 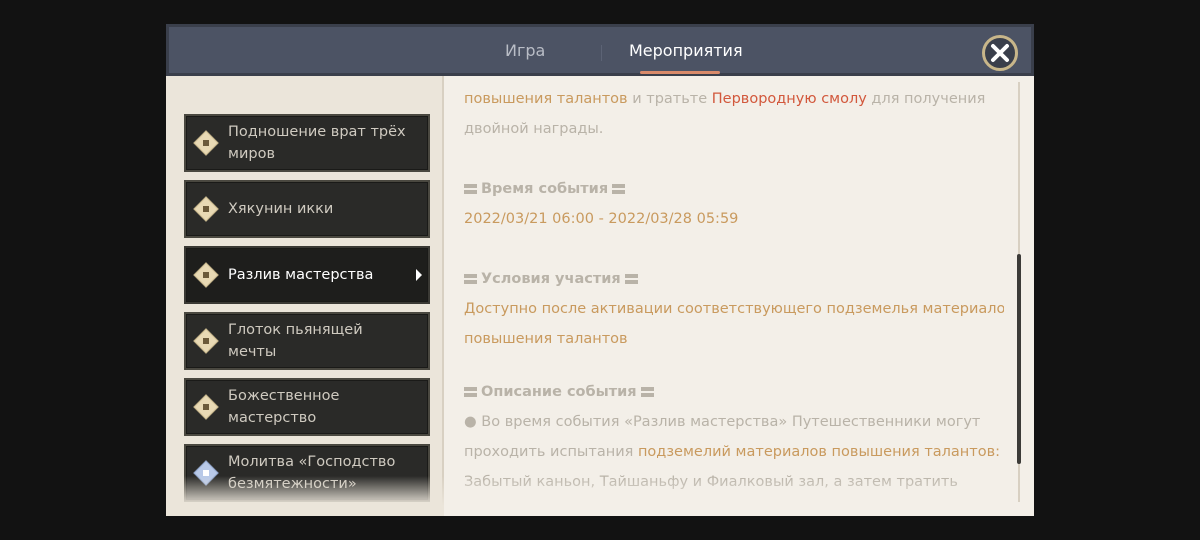 I want to click on content-fade, so click(x=734, y=496).